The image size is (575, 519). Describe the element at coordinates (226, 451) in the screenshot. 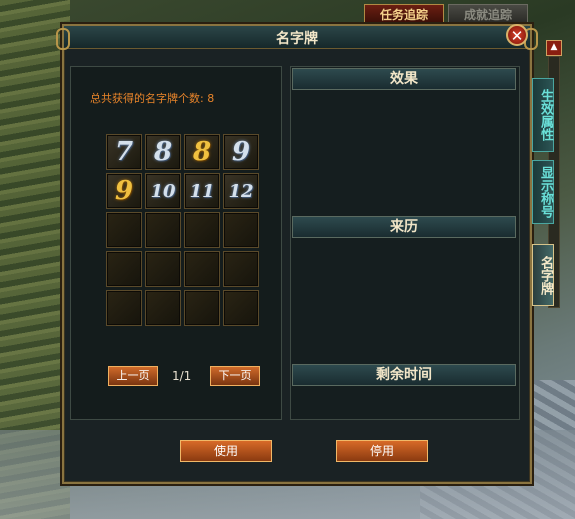

I see `use-button: 使用` at that location.